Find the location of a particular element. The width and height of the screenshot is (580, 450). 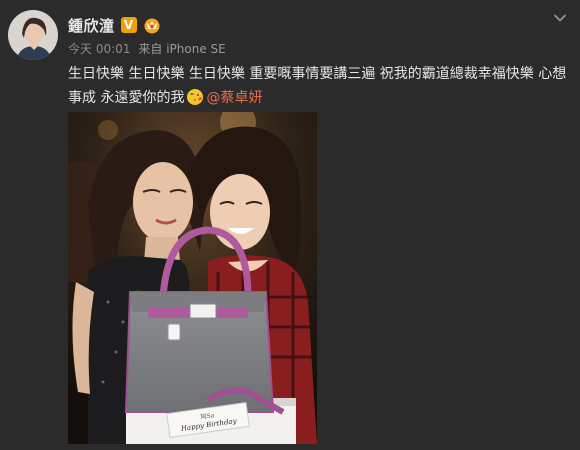

avatar-photo is located at coordinates (33, 35).